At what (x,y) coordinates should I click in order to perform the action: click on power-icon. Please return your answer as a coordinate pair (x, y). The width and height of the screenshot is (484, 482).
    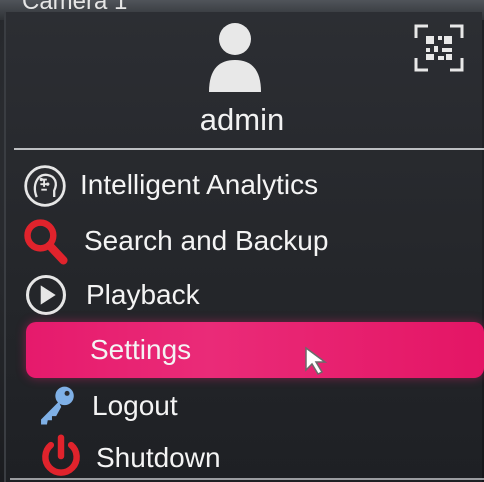
    Looking at the image, I should click on (61, 455).